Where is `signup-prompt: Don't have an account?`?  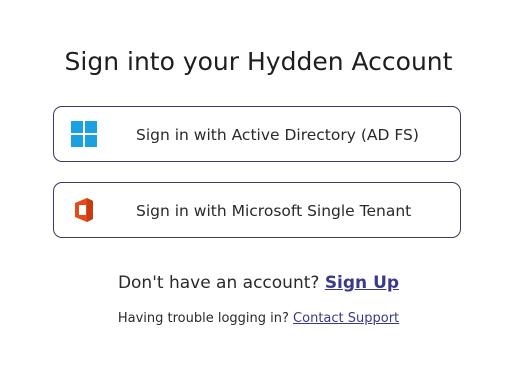 signup-prompt: Don't have an account? is located at coordinates (218, 283).